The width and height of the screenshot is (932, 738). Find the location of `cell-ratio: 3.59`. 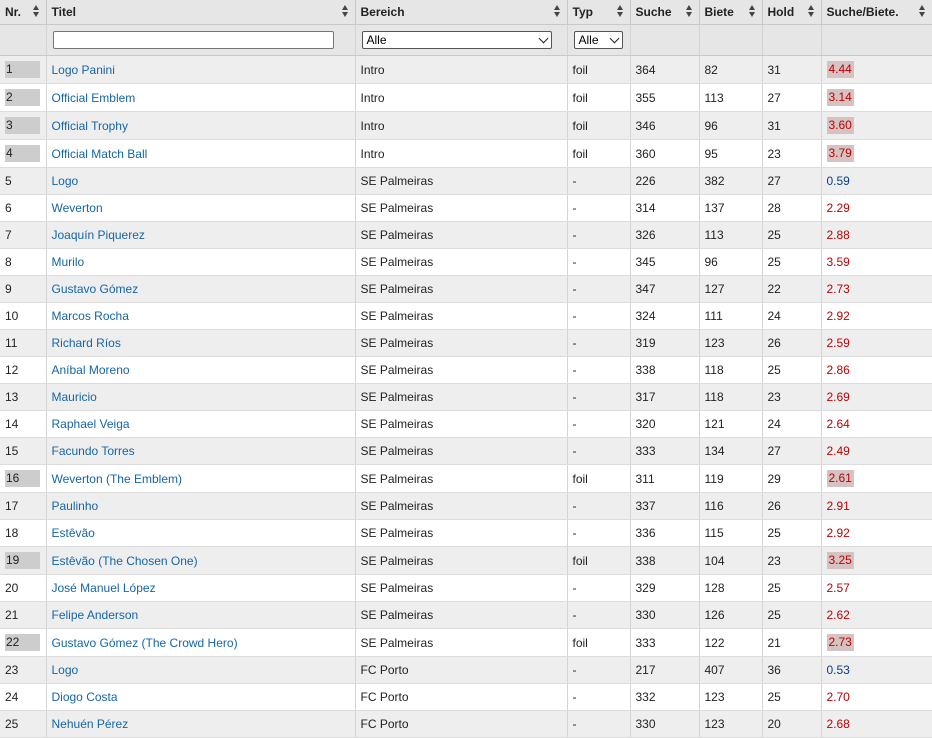

cell-ratio: 3.59 is located at coordinates (876, 262).